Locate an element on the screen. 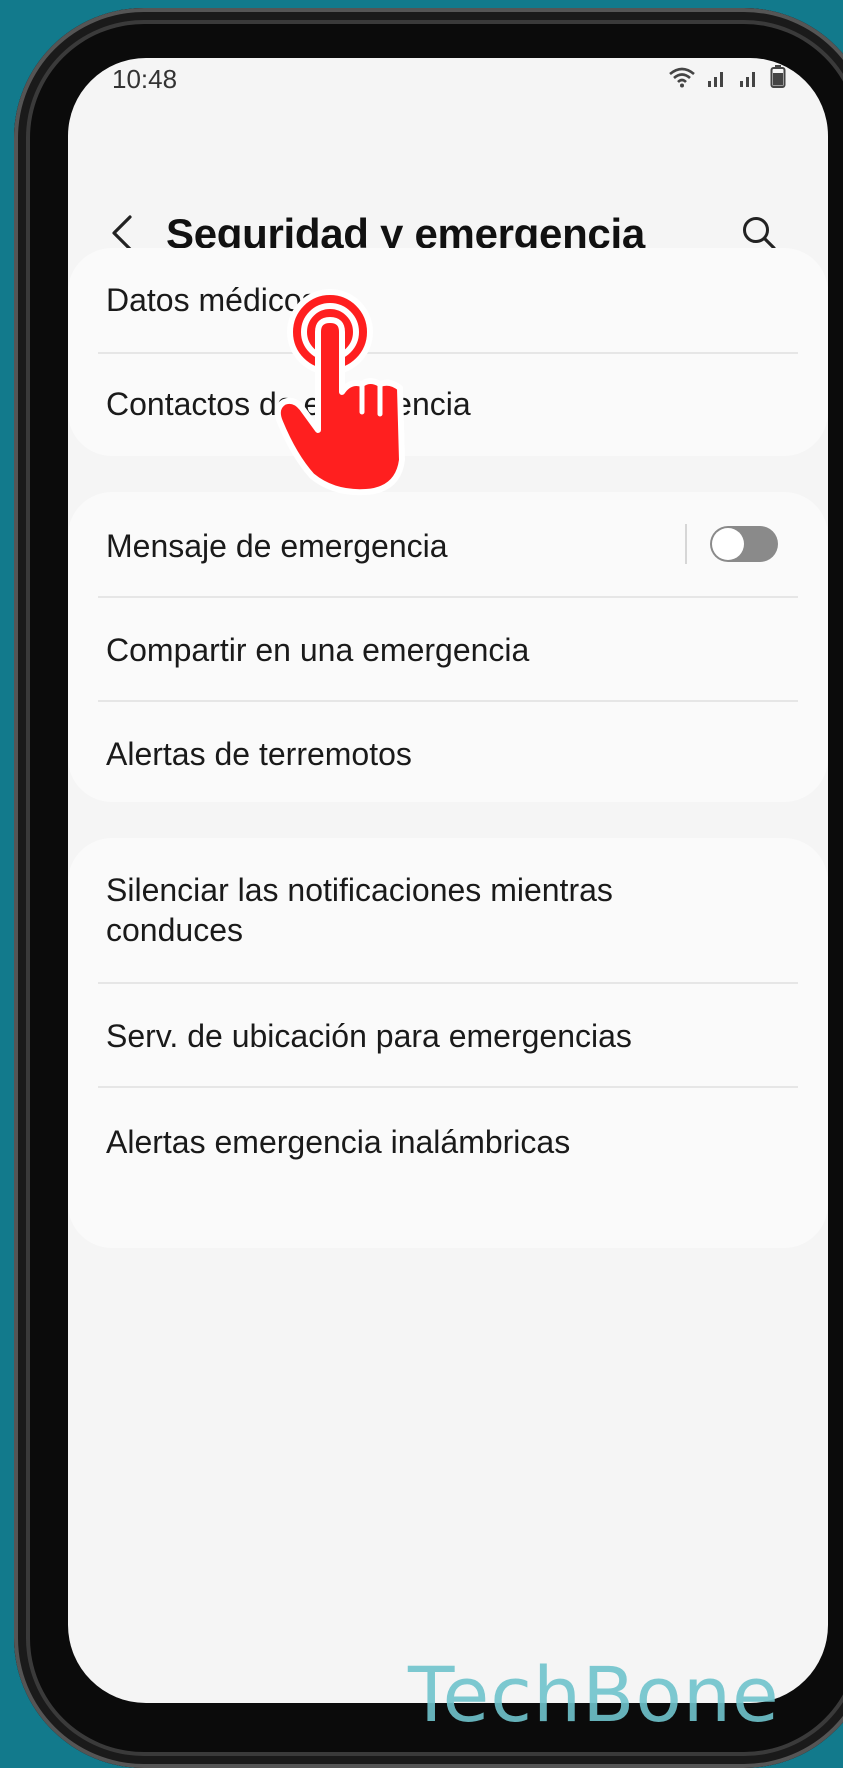 The image size is (843, 1768). list-item-datos-medicos: Datos médicos is located at coordinates (448, 300).